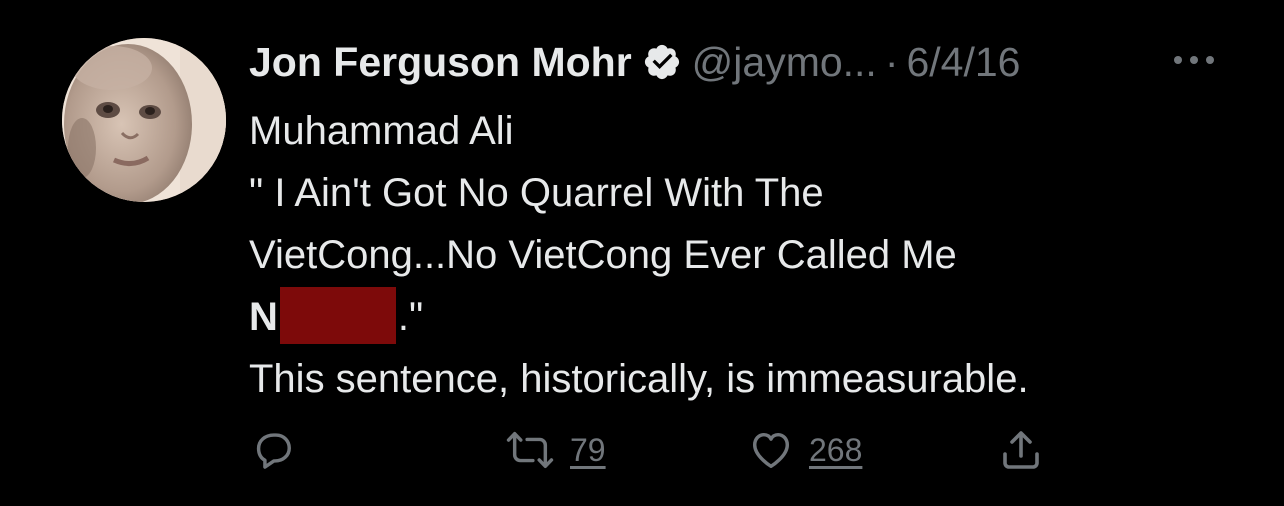 Image resolution: width=1284 pixels, height=506 pixels. What do you see at coordinates (634, 62) in the screenshot?
I see `tweet-header: Jon Ferguson Mohr @jaymo... · 6/4/16` at bounding box center [634, 62].